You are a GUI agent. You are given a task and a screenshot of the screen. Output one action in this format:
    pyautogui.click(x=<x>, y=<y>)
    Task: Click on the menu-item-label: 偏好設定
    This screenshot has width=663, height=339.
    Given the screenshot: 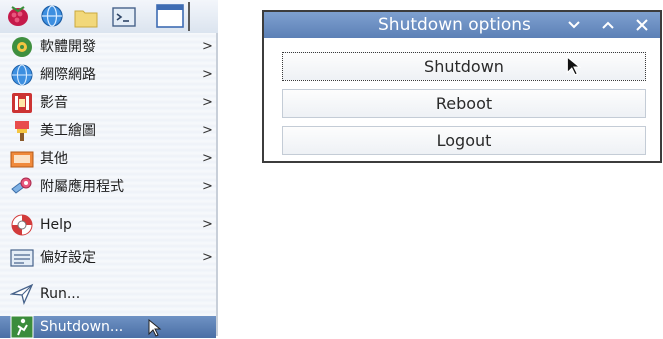 What is the action you would take?
    pyautogui.click(x=68, y=258)
    